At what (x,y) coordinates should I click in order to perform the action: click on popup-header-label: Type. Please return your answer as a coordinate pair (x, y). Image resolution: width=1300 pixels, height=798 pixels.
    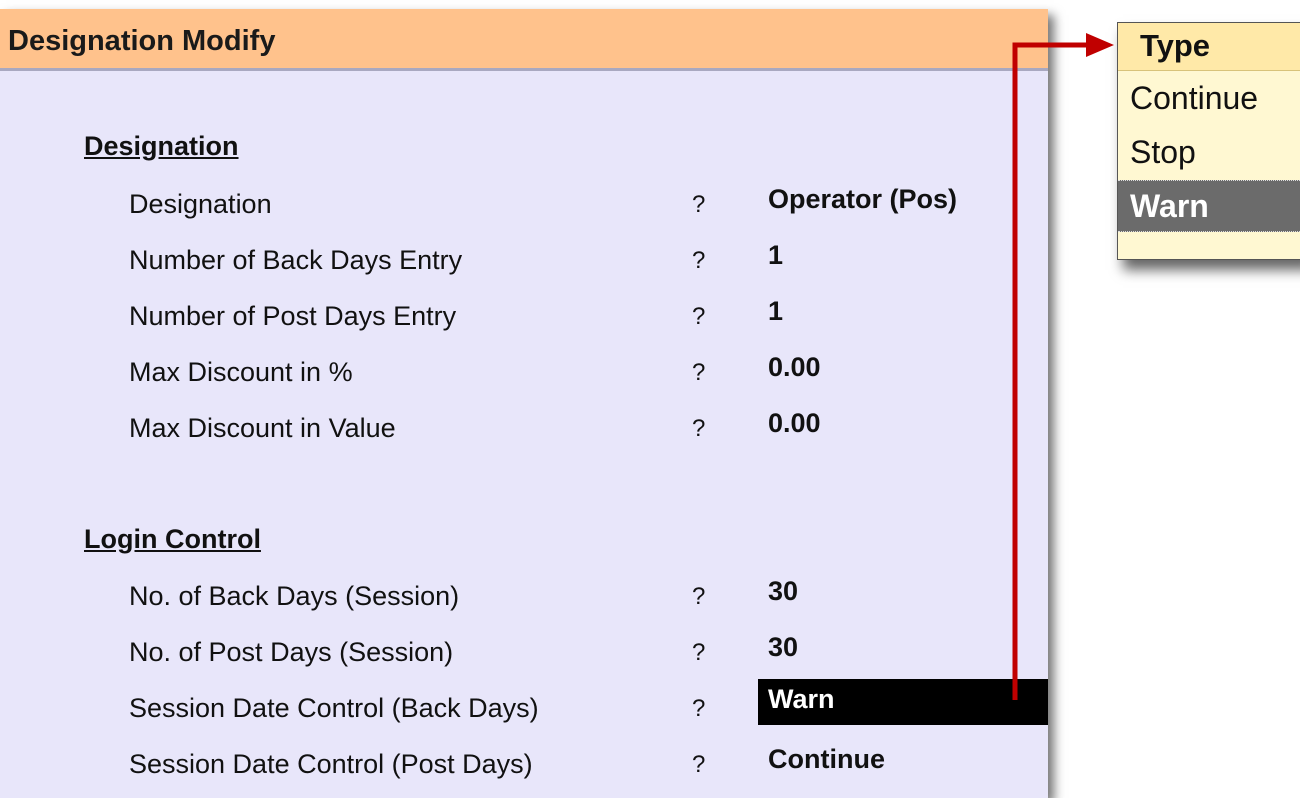
    Looking at the image, I should click on (1175, 45).